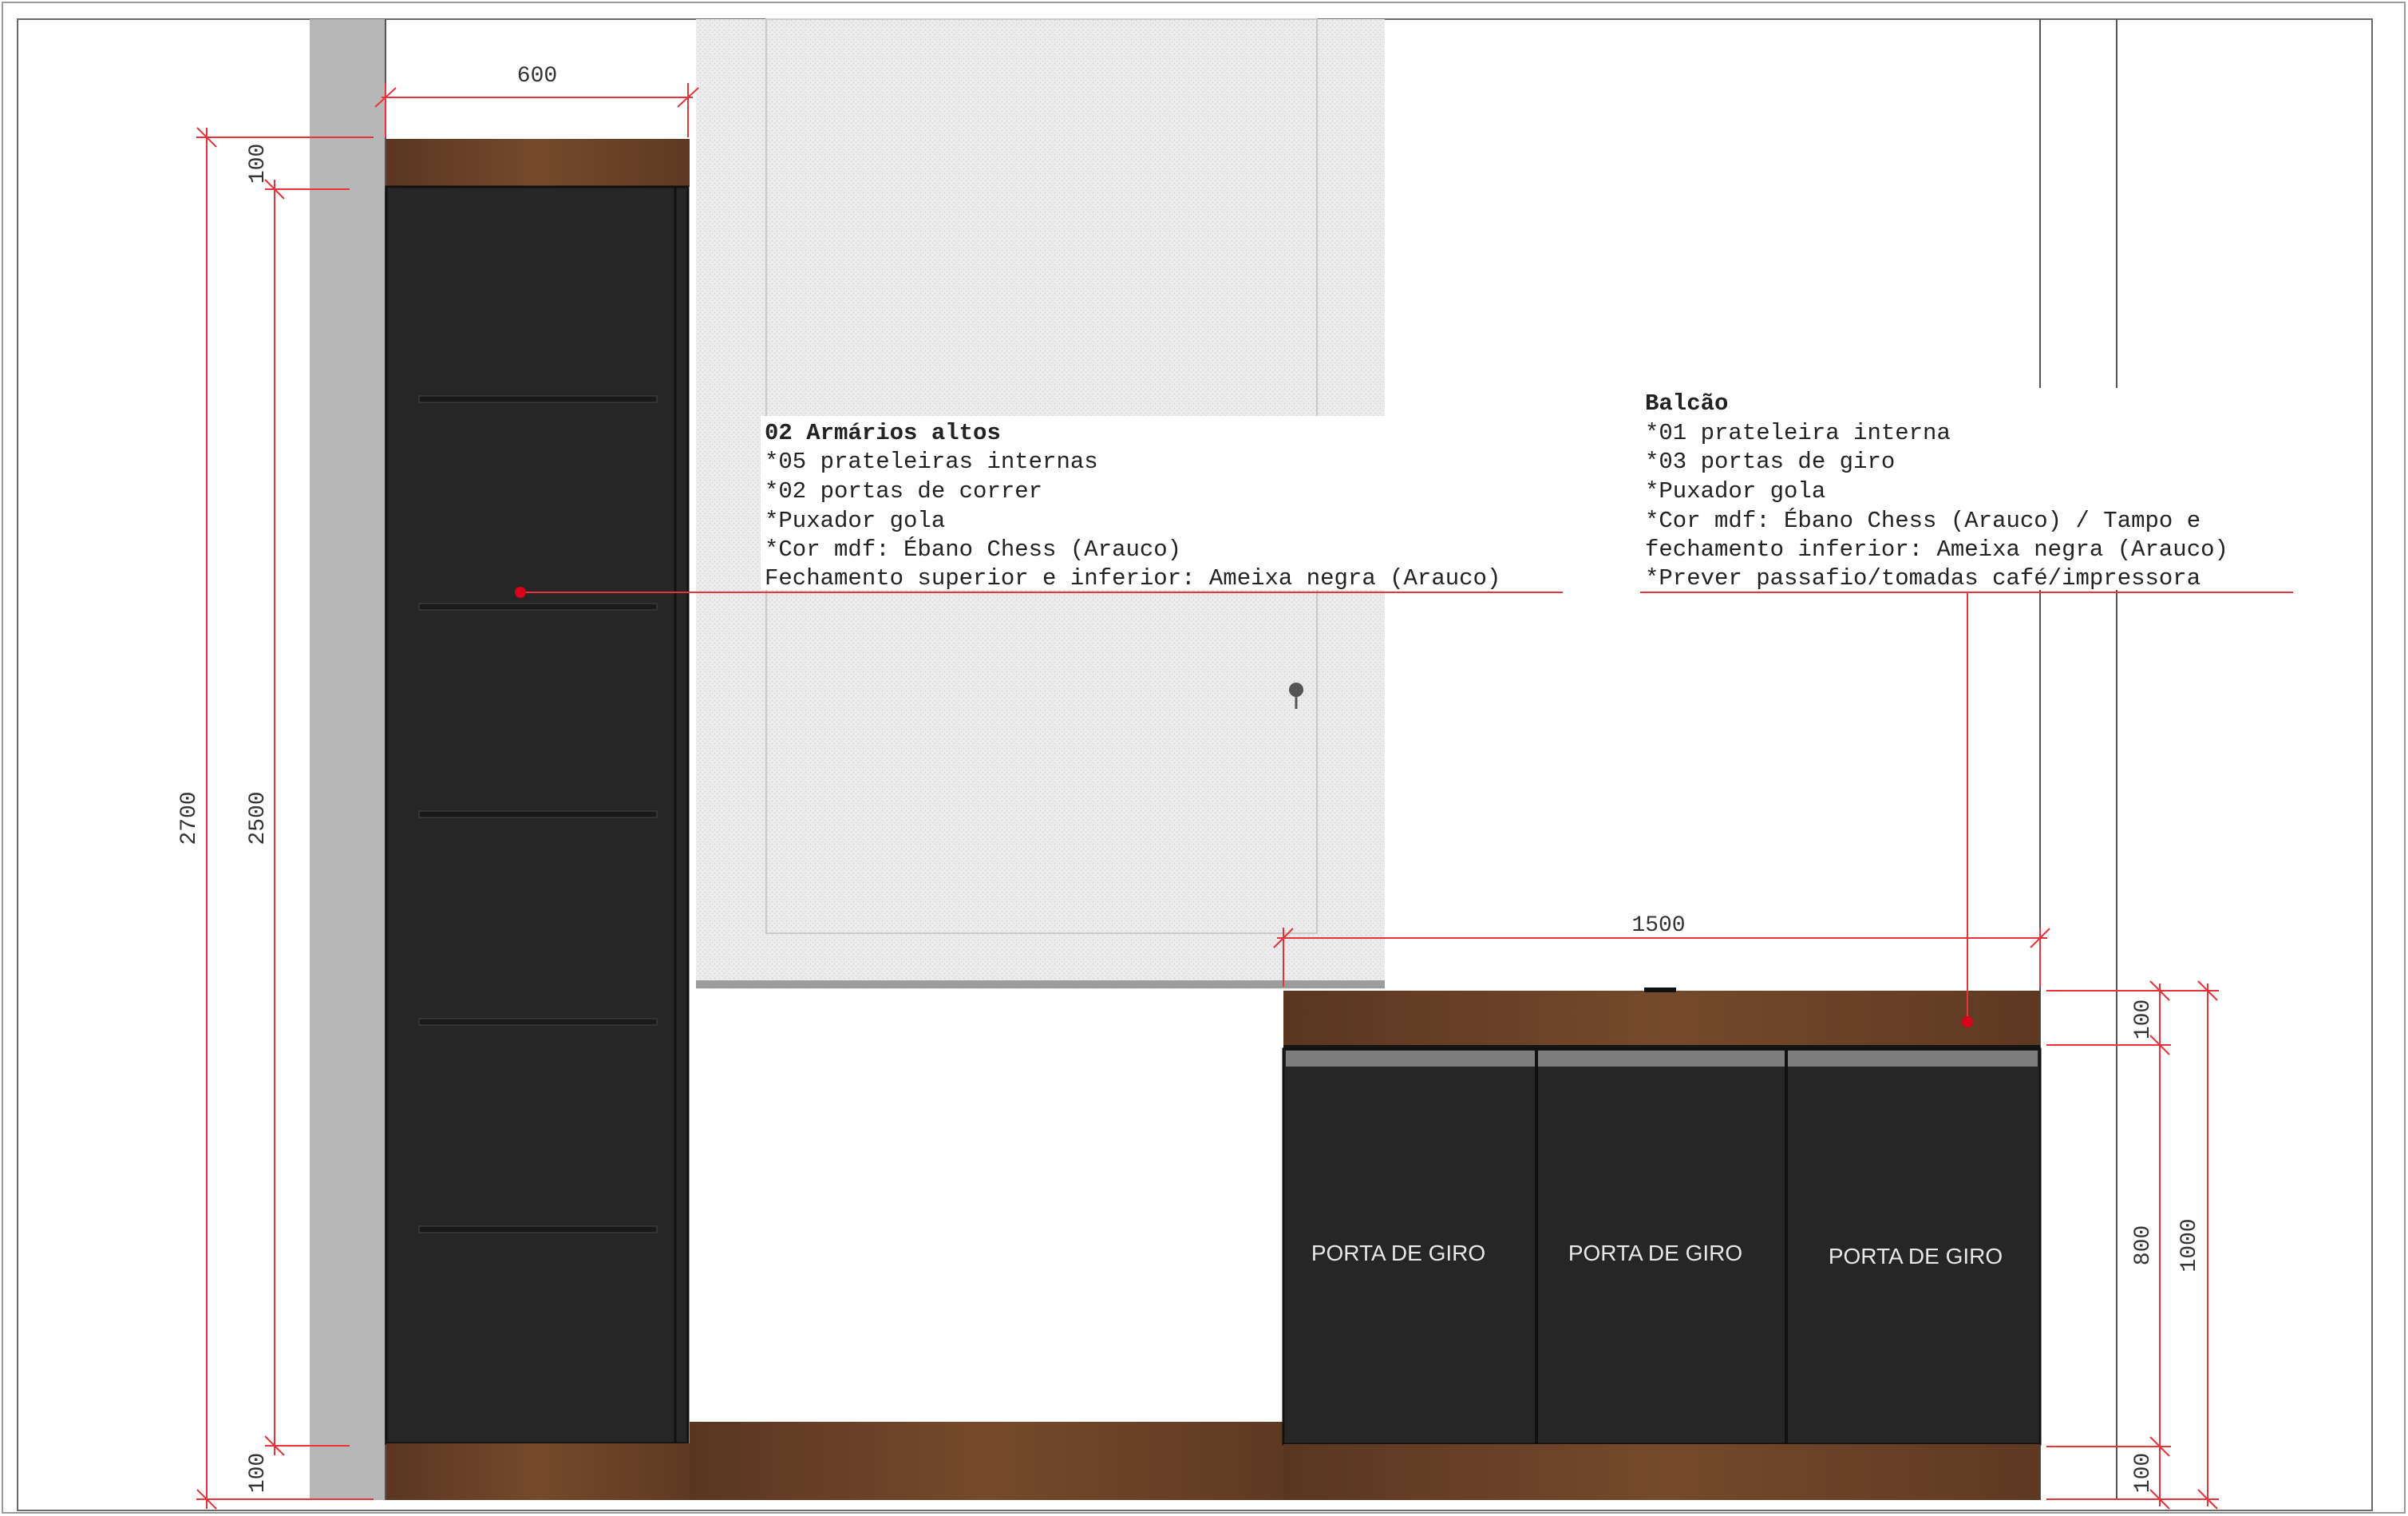  Describe the element at coordinates (1661, 1018) in the screenshot. I see `counter-top` at that location.